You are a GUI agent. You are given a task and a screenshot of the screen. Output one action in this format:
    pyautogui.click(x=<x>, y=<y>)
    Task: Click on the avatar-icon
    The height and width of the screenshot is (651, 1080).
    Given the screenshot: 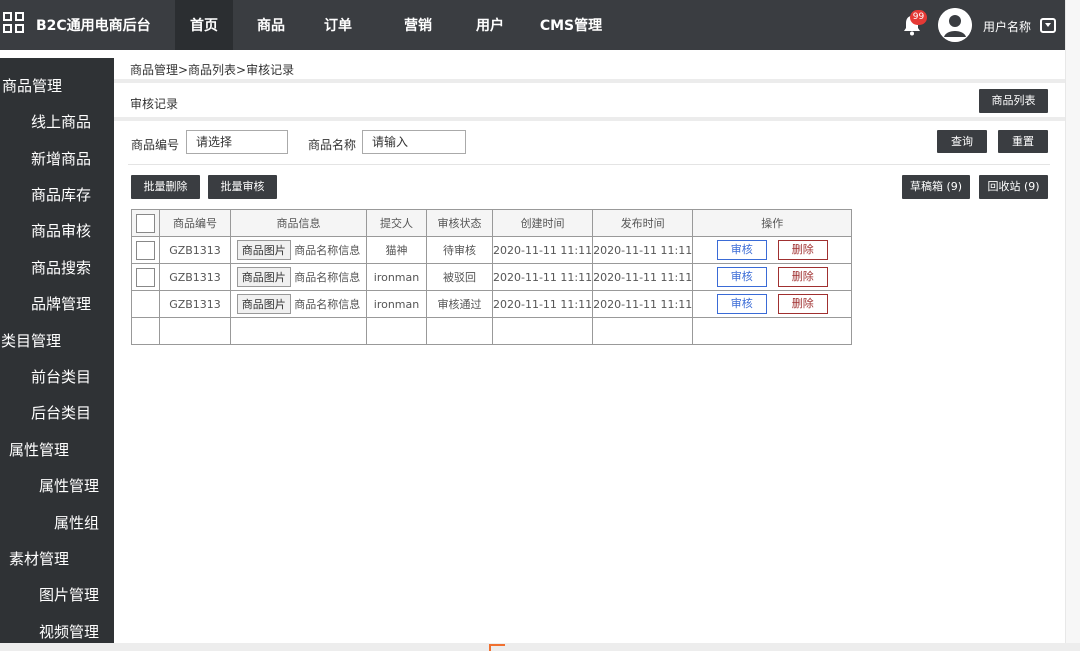 What is the action you would take?
    pyautogui.click(x=955, y=25)
    